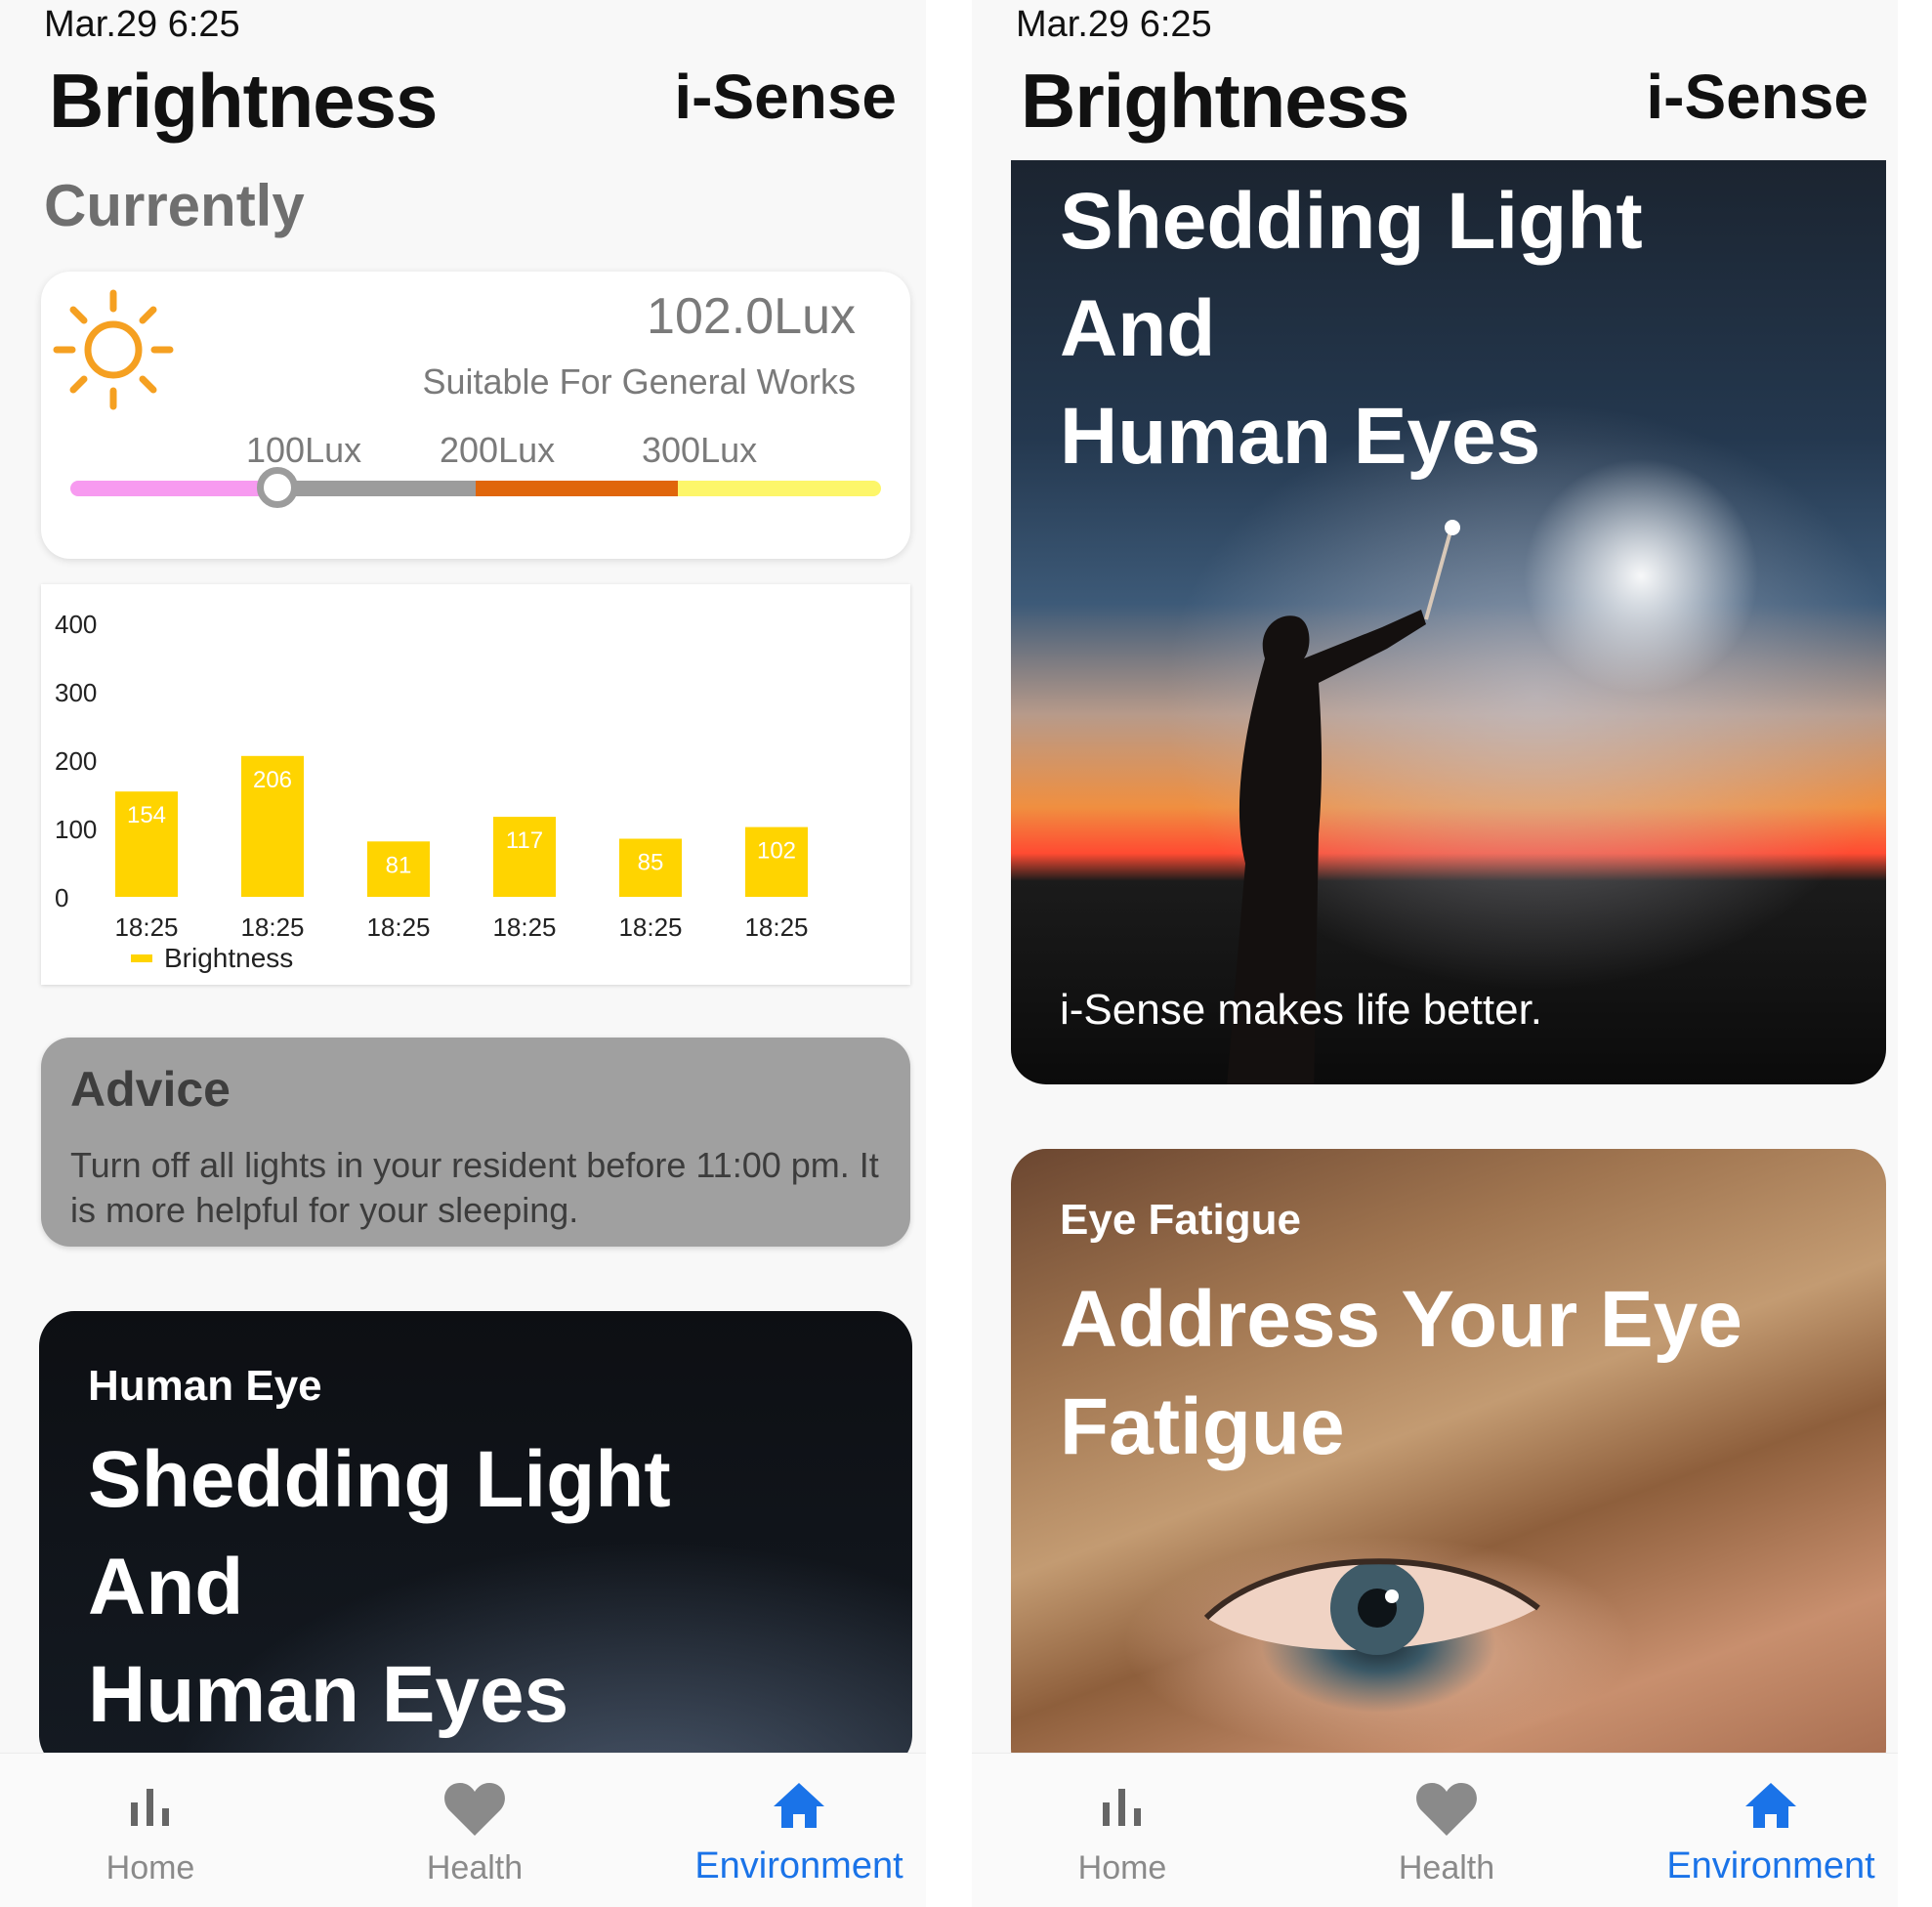  What do you see at coordinates (171, 488) in the screenshot?
I see `scale-segment-low` at bounding box center [171, 488].